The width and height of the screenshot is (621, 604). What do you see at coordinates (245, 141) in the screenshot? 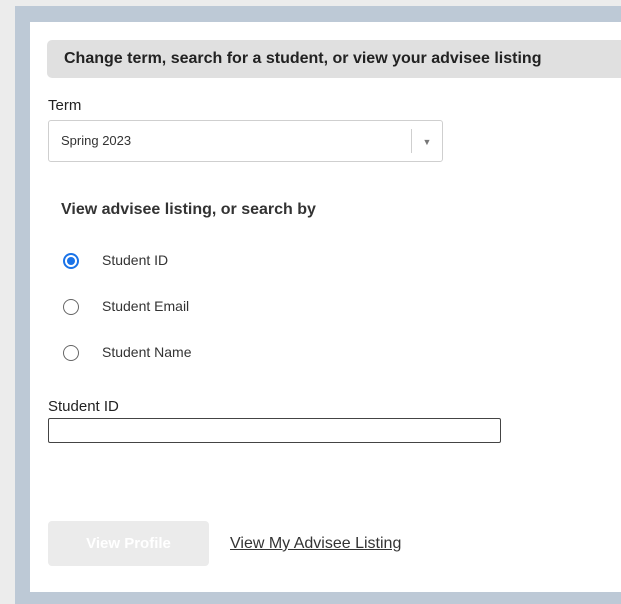
I see `term-select: Spring 2023 ▼` at bounding box center [245, 141].